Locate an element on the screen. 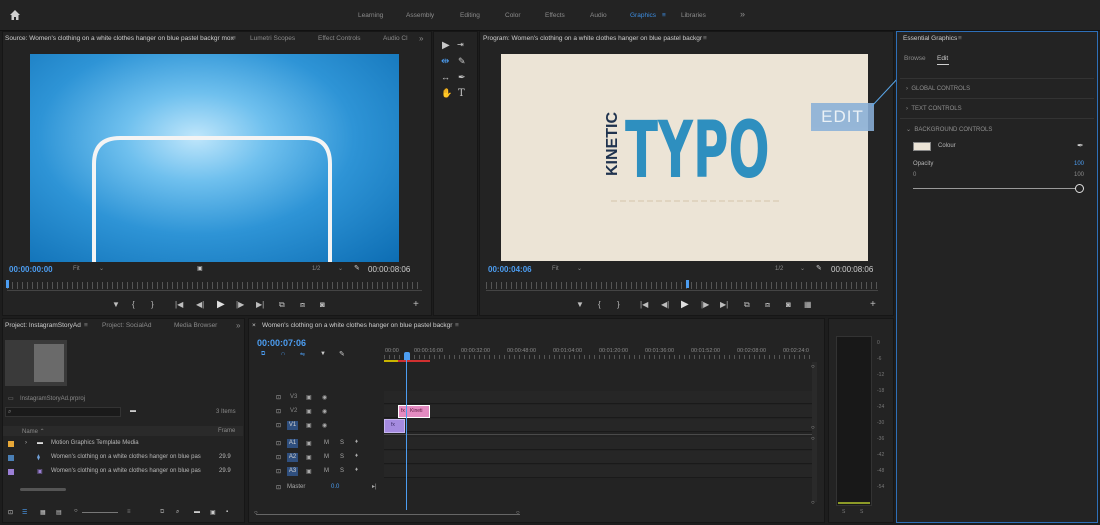  source-add-button-icon: + is located at coordinates (416, 304).